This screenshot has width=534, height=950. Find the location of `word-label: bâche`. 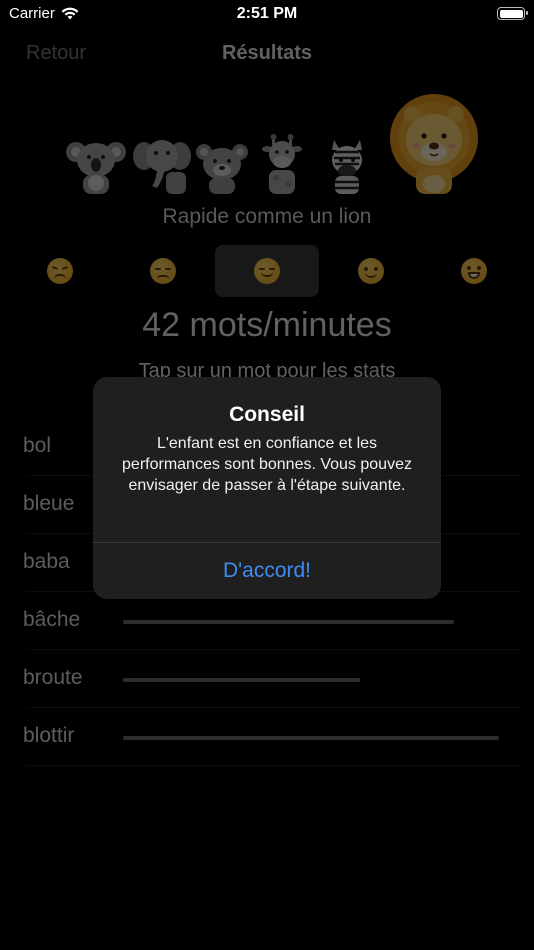

word-label: bâche is located at coordinates (52, 619).